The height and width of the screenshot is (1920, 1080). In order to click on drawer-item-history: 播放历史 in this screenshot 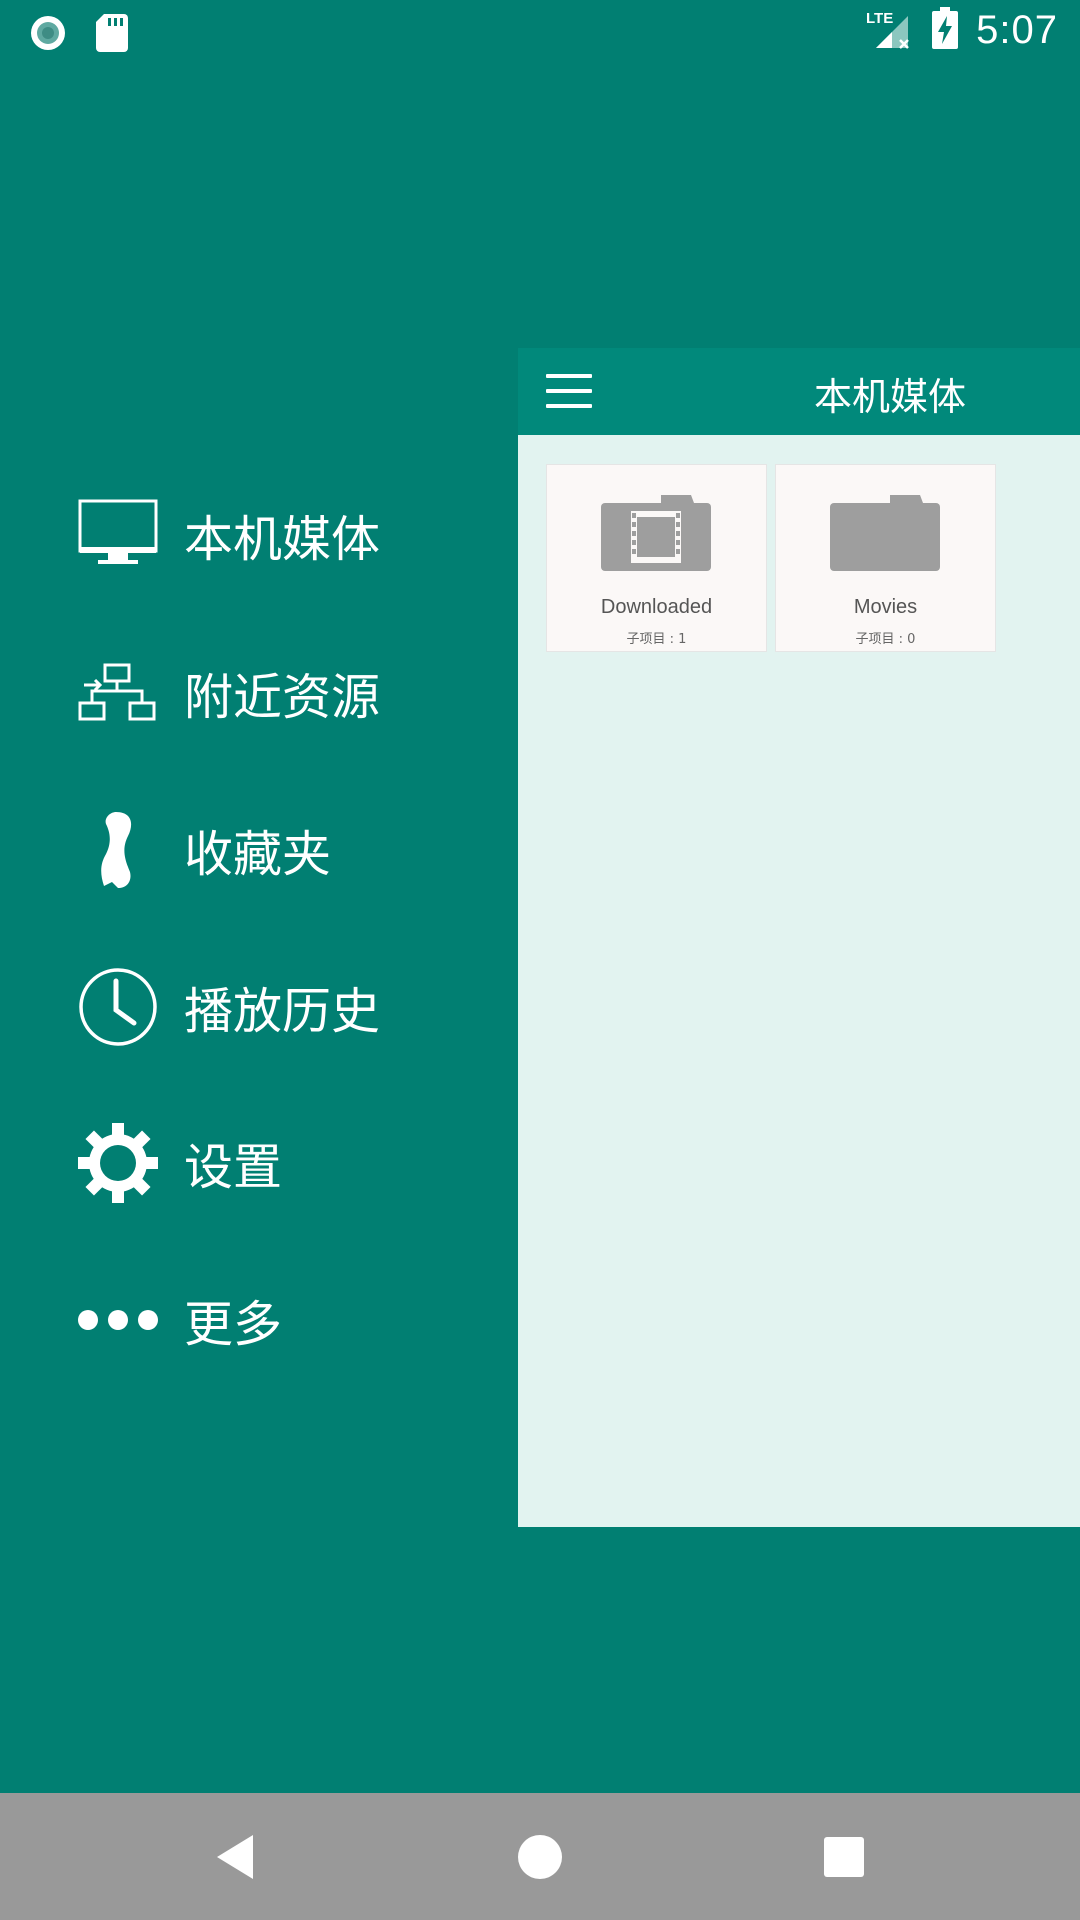, I will do `click(288, 1007)`.